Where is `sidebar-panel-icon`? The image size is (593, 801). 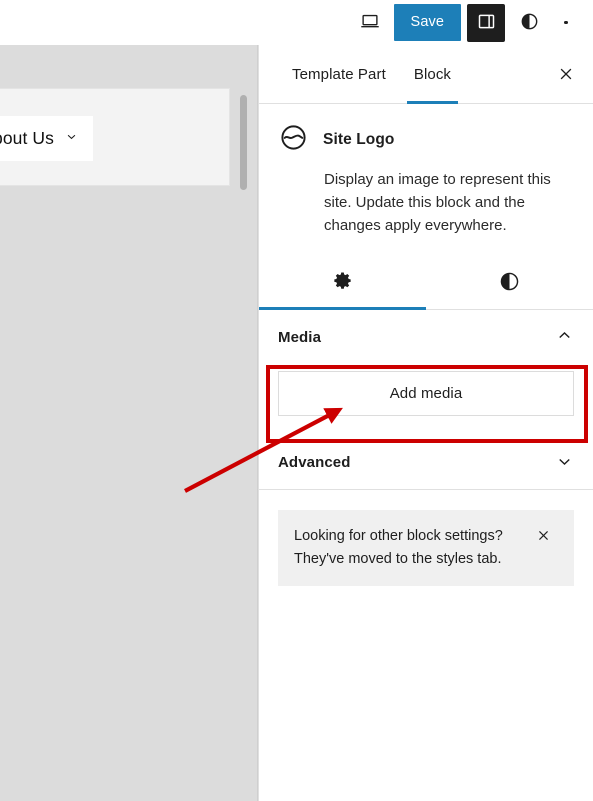 sidebar-panel-icon is located at coordinates (486, 23).